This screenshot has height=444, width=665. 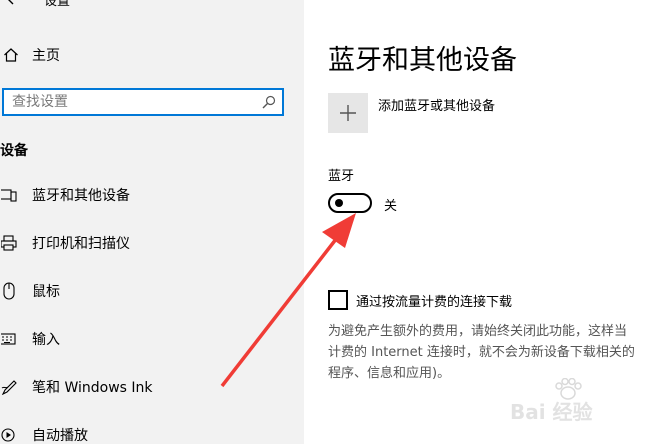 What do you see at coordinates (339, 230) in the screenshot?
I see `arrow-head` at bounding box center [339, 230].